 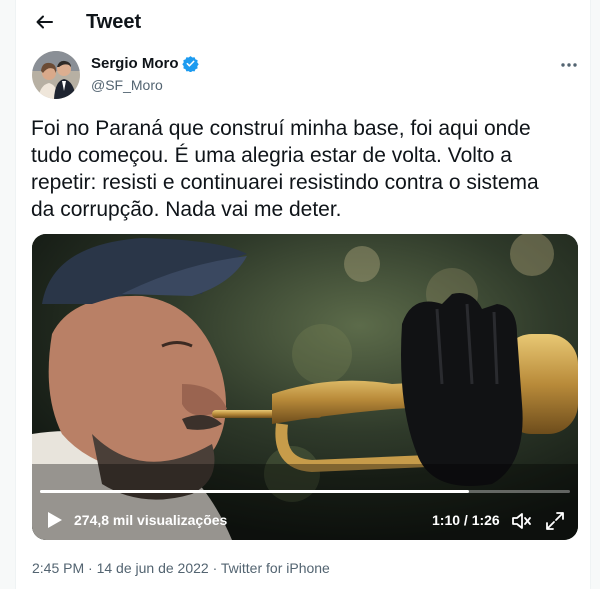 I want to click on tweet-time: 2:45 PM, so click(x=58, y=568).